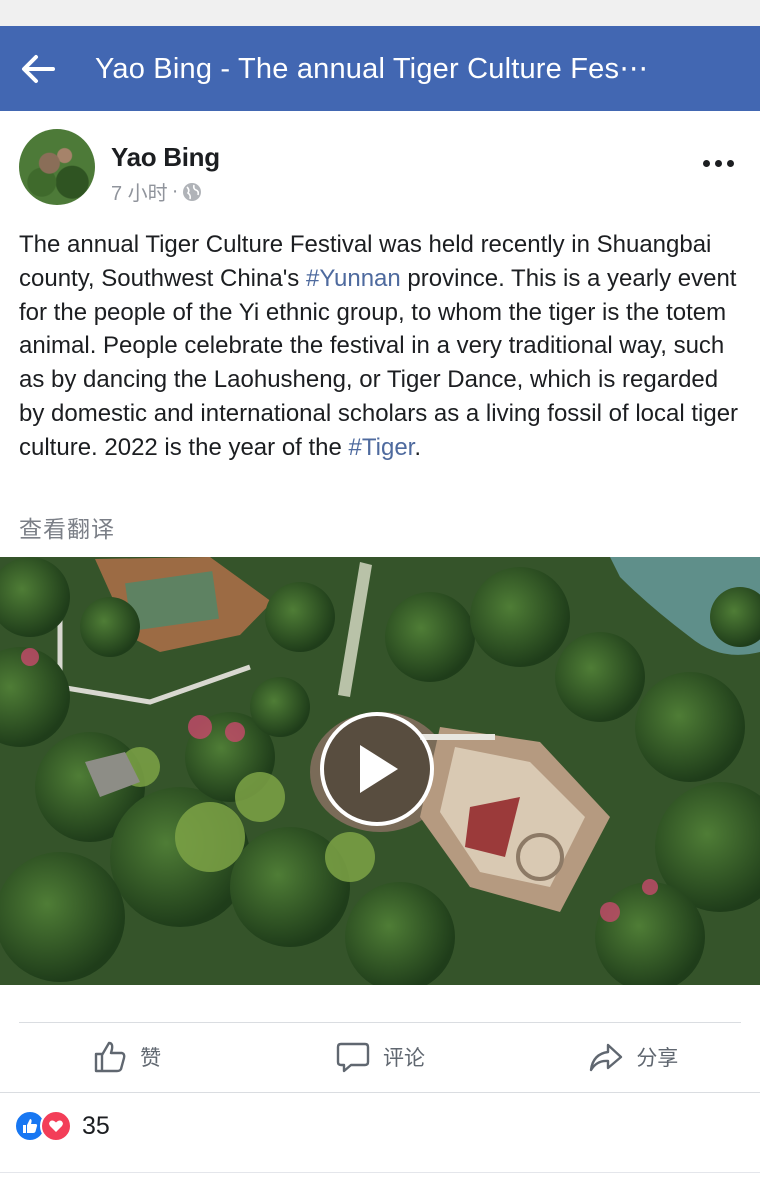  I want to click on status-bar, so click(380, 13).